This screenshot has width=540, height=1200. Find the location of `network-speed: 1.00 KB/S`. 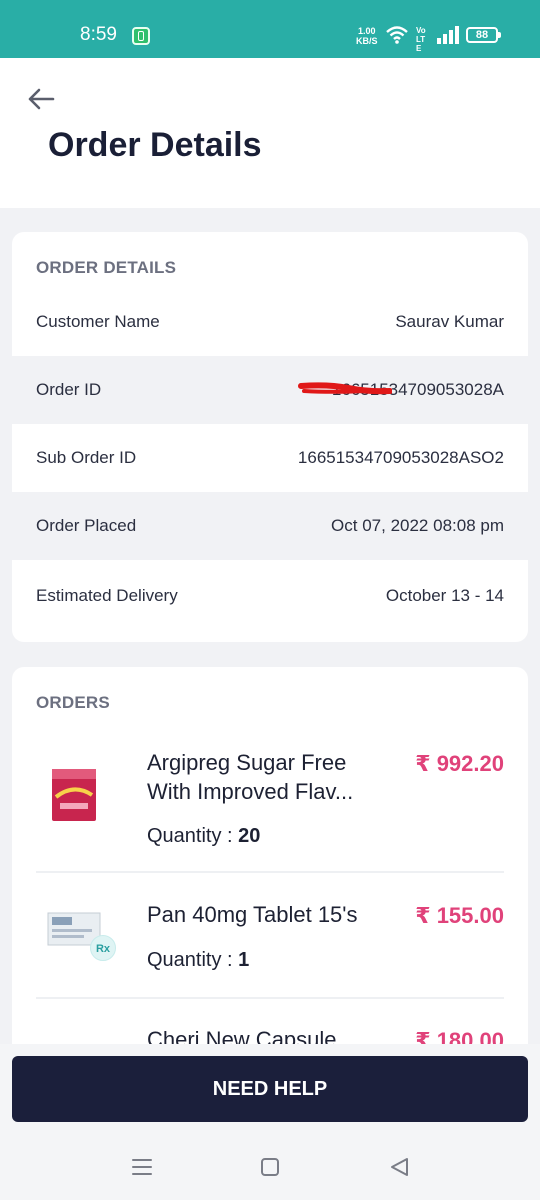

network-speed: 1.00 KB/S is located at coordinates (367, 36).